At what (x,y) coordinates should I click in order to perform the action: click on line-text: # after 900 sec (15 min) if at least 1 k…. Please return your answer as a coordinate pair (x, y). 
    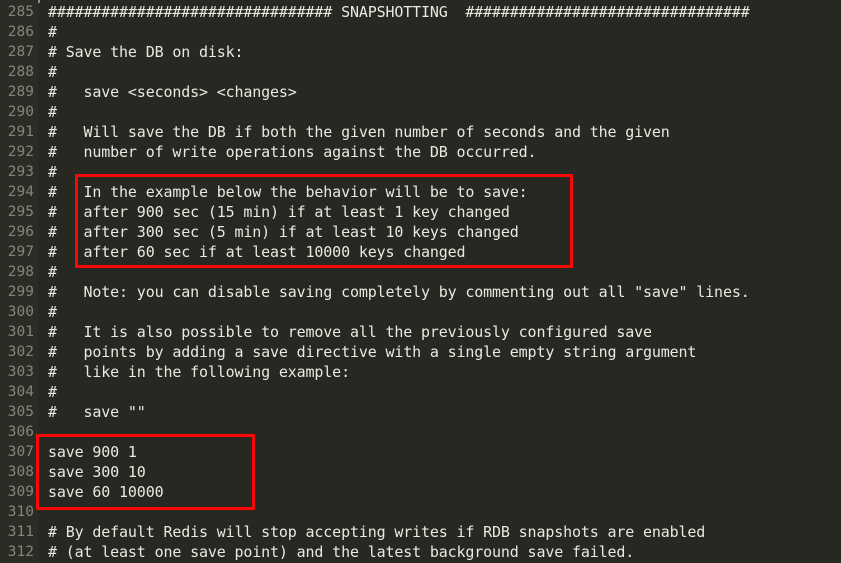
    Looking at the image, I should click on (279, 212).